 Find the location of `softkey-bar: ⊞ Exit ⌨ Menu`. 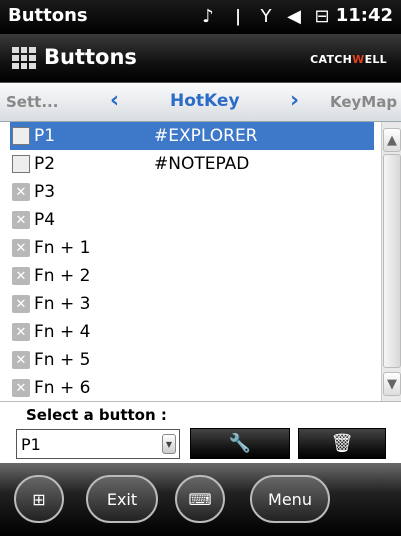

softkey-bar: ⊞ Exit ⌨ Menu is located at coordinates (200, 499).